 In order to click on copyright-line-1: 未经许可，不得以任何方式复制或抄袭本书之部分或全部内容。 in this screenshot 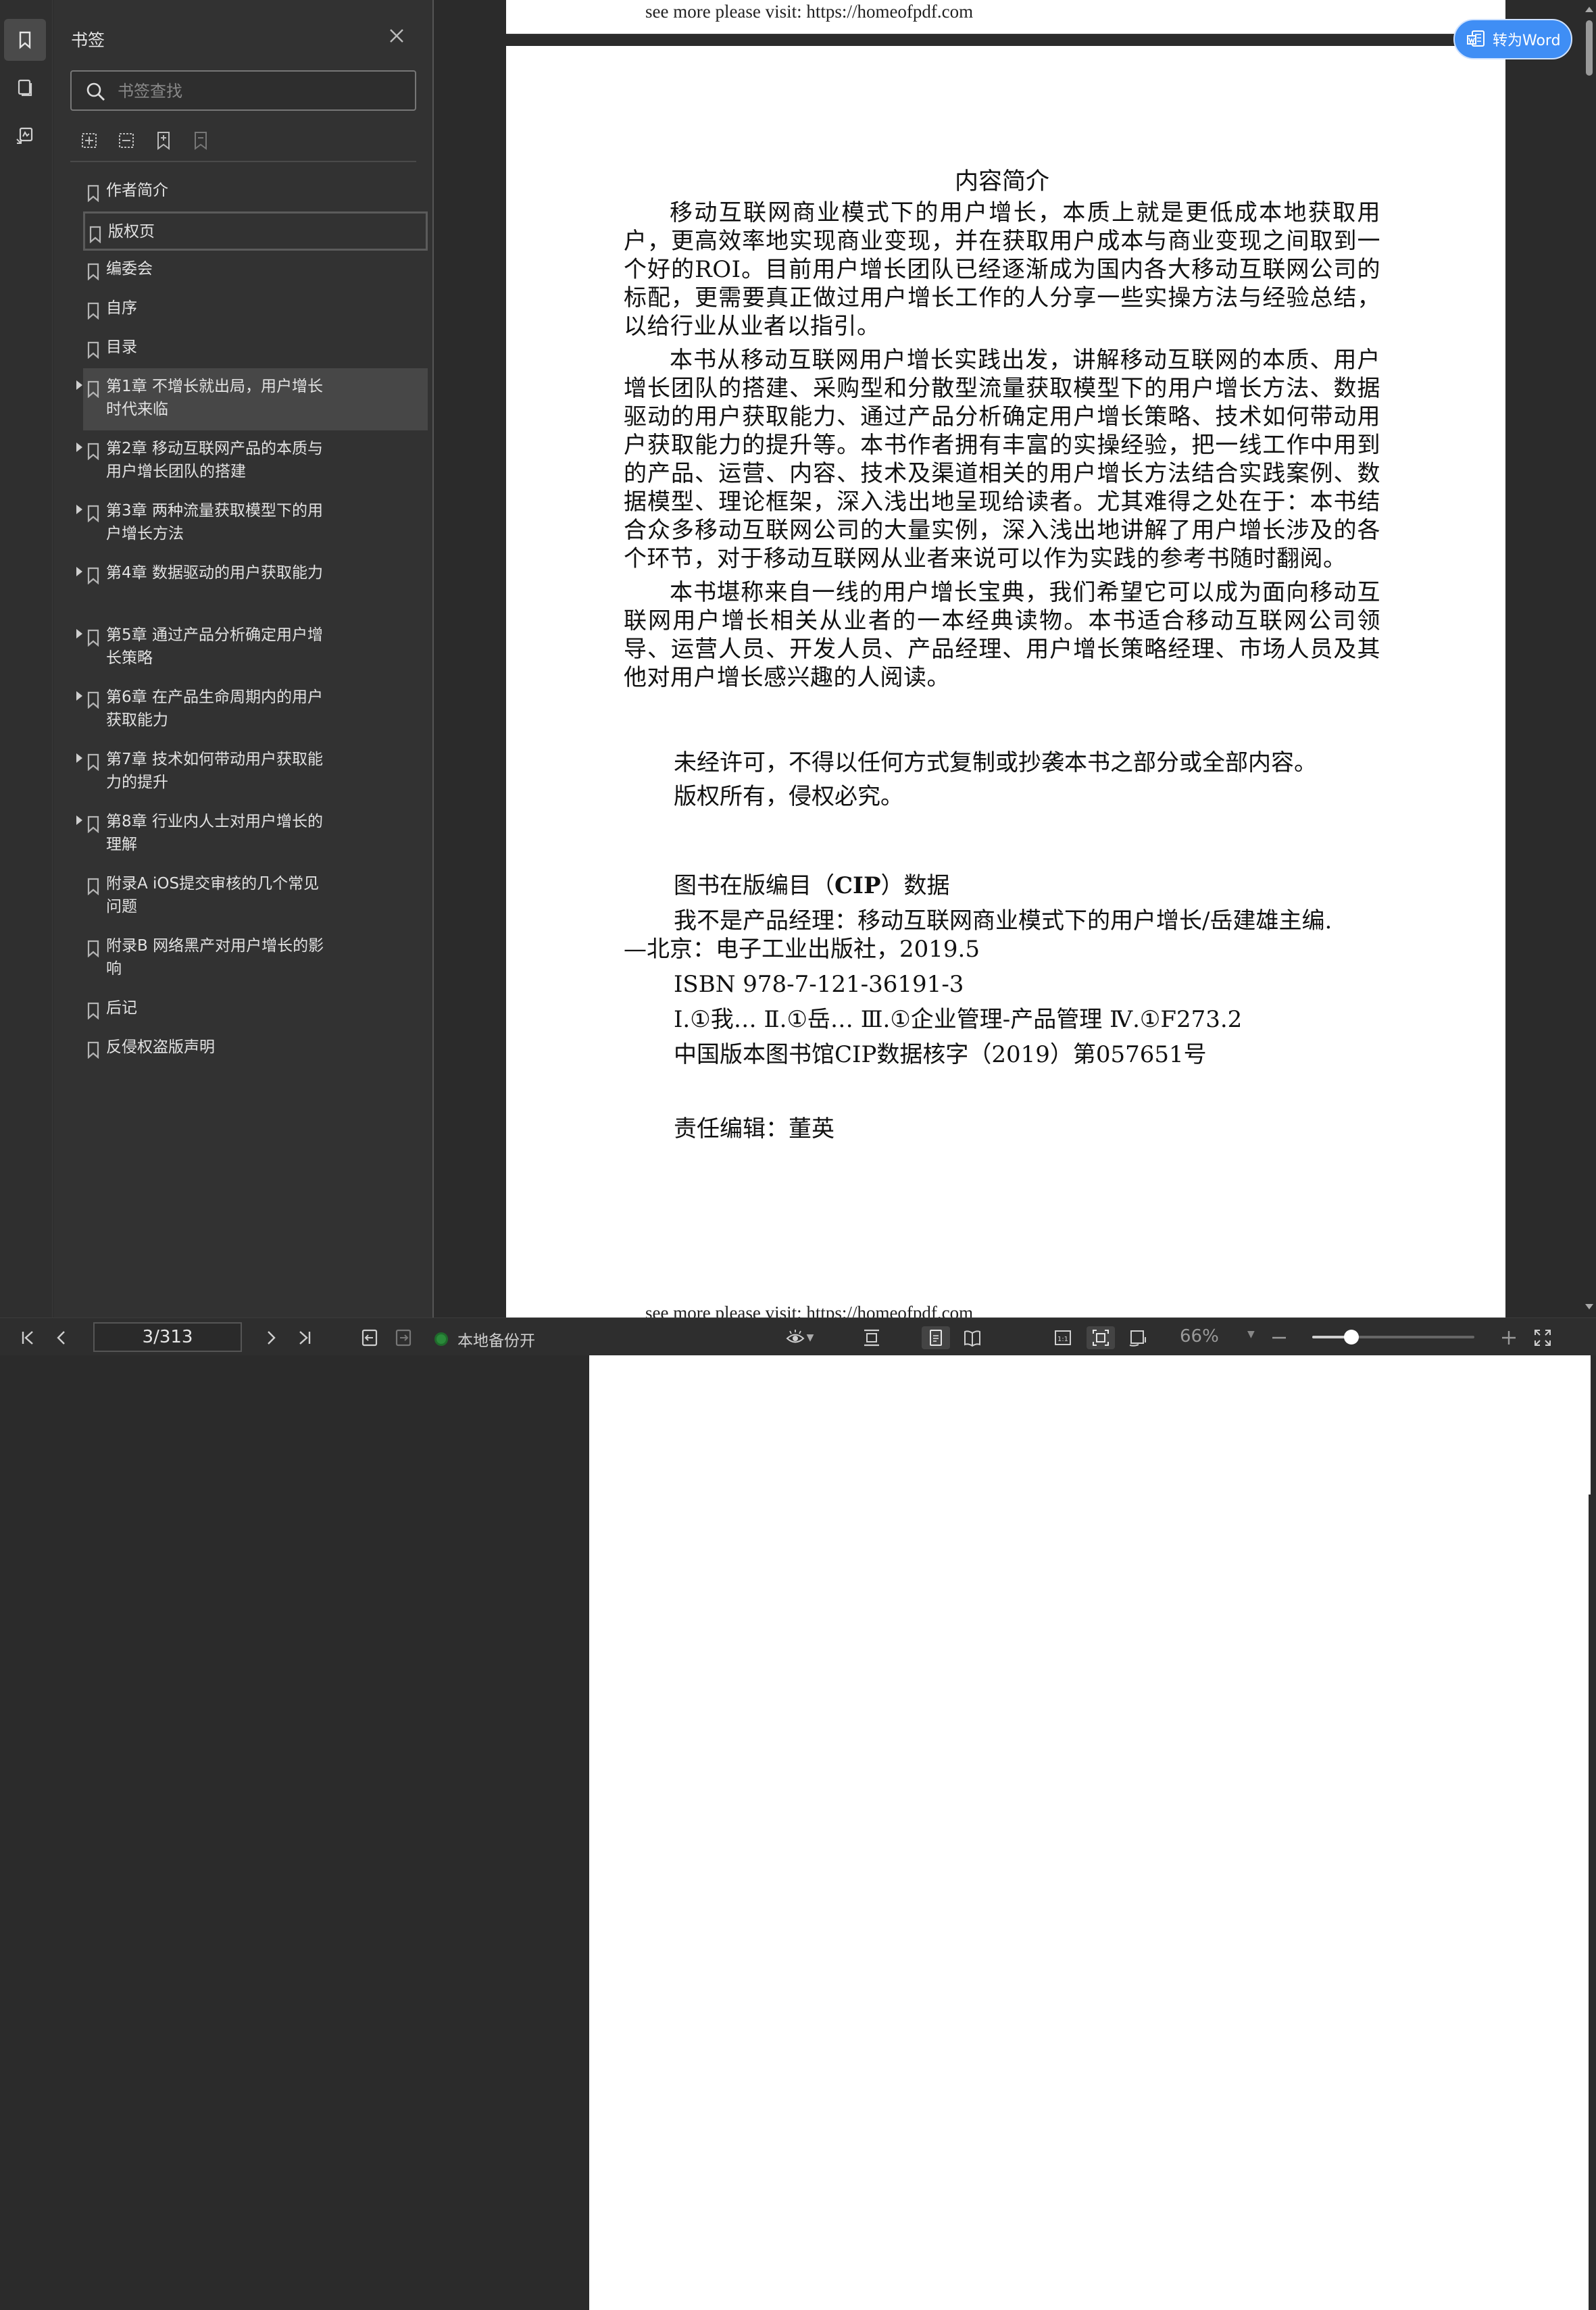, I will do `click(996, 763)`.